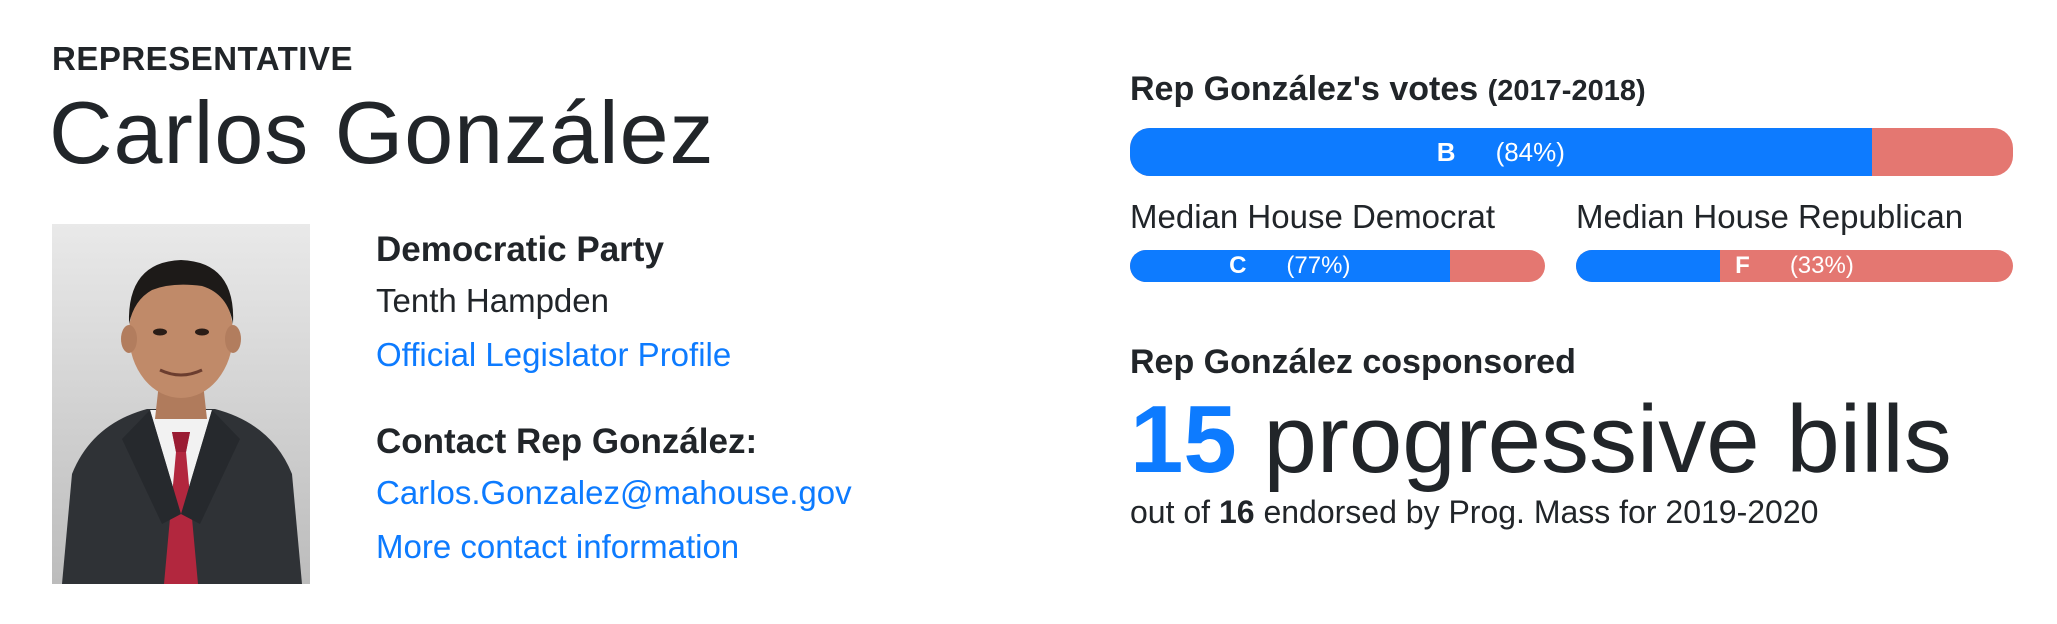 The image size is (2057, 624). What do you see at coordinates (1304, 89) in the screenshot?
I see `votes-heading-text: Rep González's votes` at bounding box center [1304, 89].